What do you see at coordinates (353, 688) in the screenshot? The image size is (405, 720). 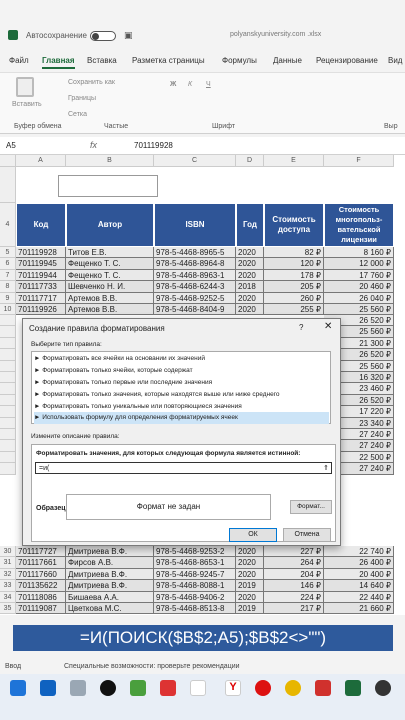 I see `excel-icon` at bounding box center [353, 688].